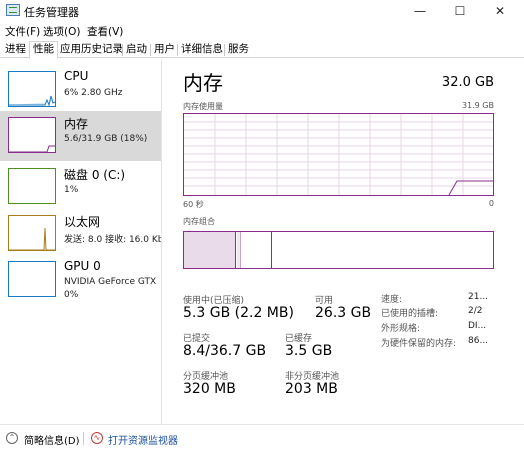 This screenshot has width=524, height=451. Describe the element at coordinates (71, 295) in the screenshot. I see `sidebar-item-usage: 0%` at that location.